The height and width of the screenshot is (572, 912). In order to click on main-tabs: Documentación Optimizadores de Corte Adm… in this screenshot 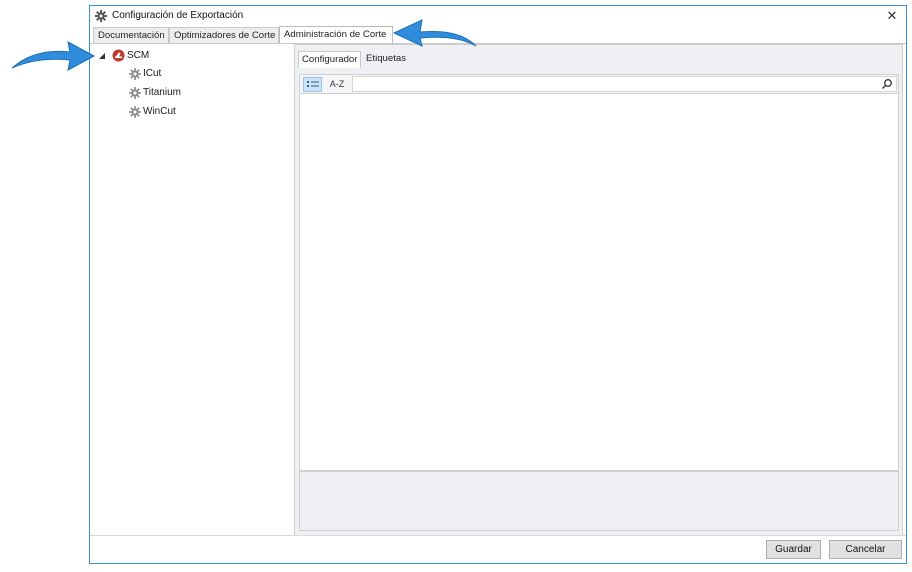, I will do `click(498, 35)`.